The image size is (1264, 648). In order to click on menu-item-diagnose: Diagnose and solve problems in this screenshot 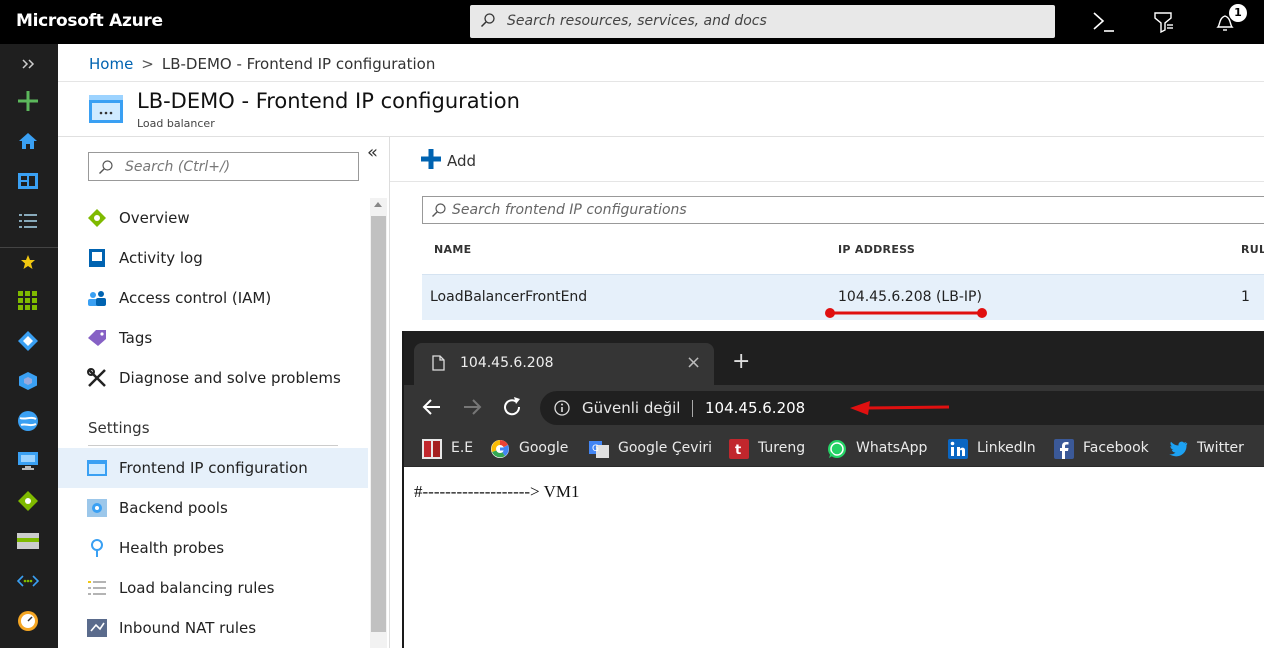, I will do `click(213, 378)`.